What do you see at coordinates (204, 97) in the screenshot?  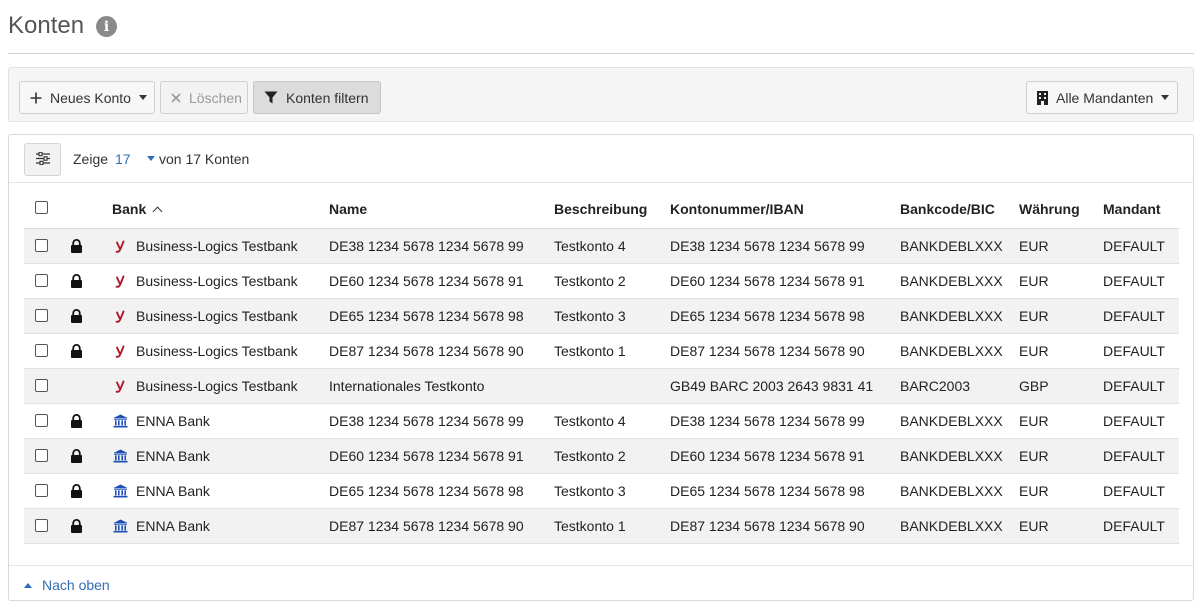 I see `delete-button: Löschen` at bounding box center [204, 97].